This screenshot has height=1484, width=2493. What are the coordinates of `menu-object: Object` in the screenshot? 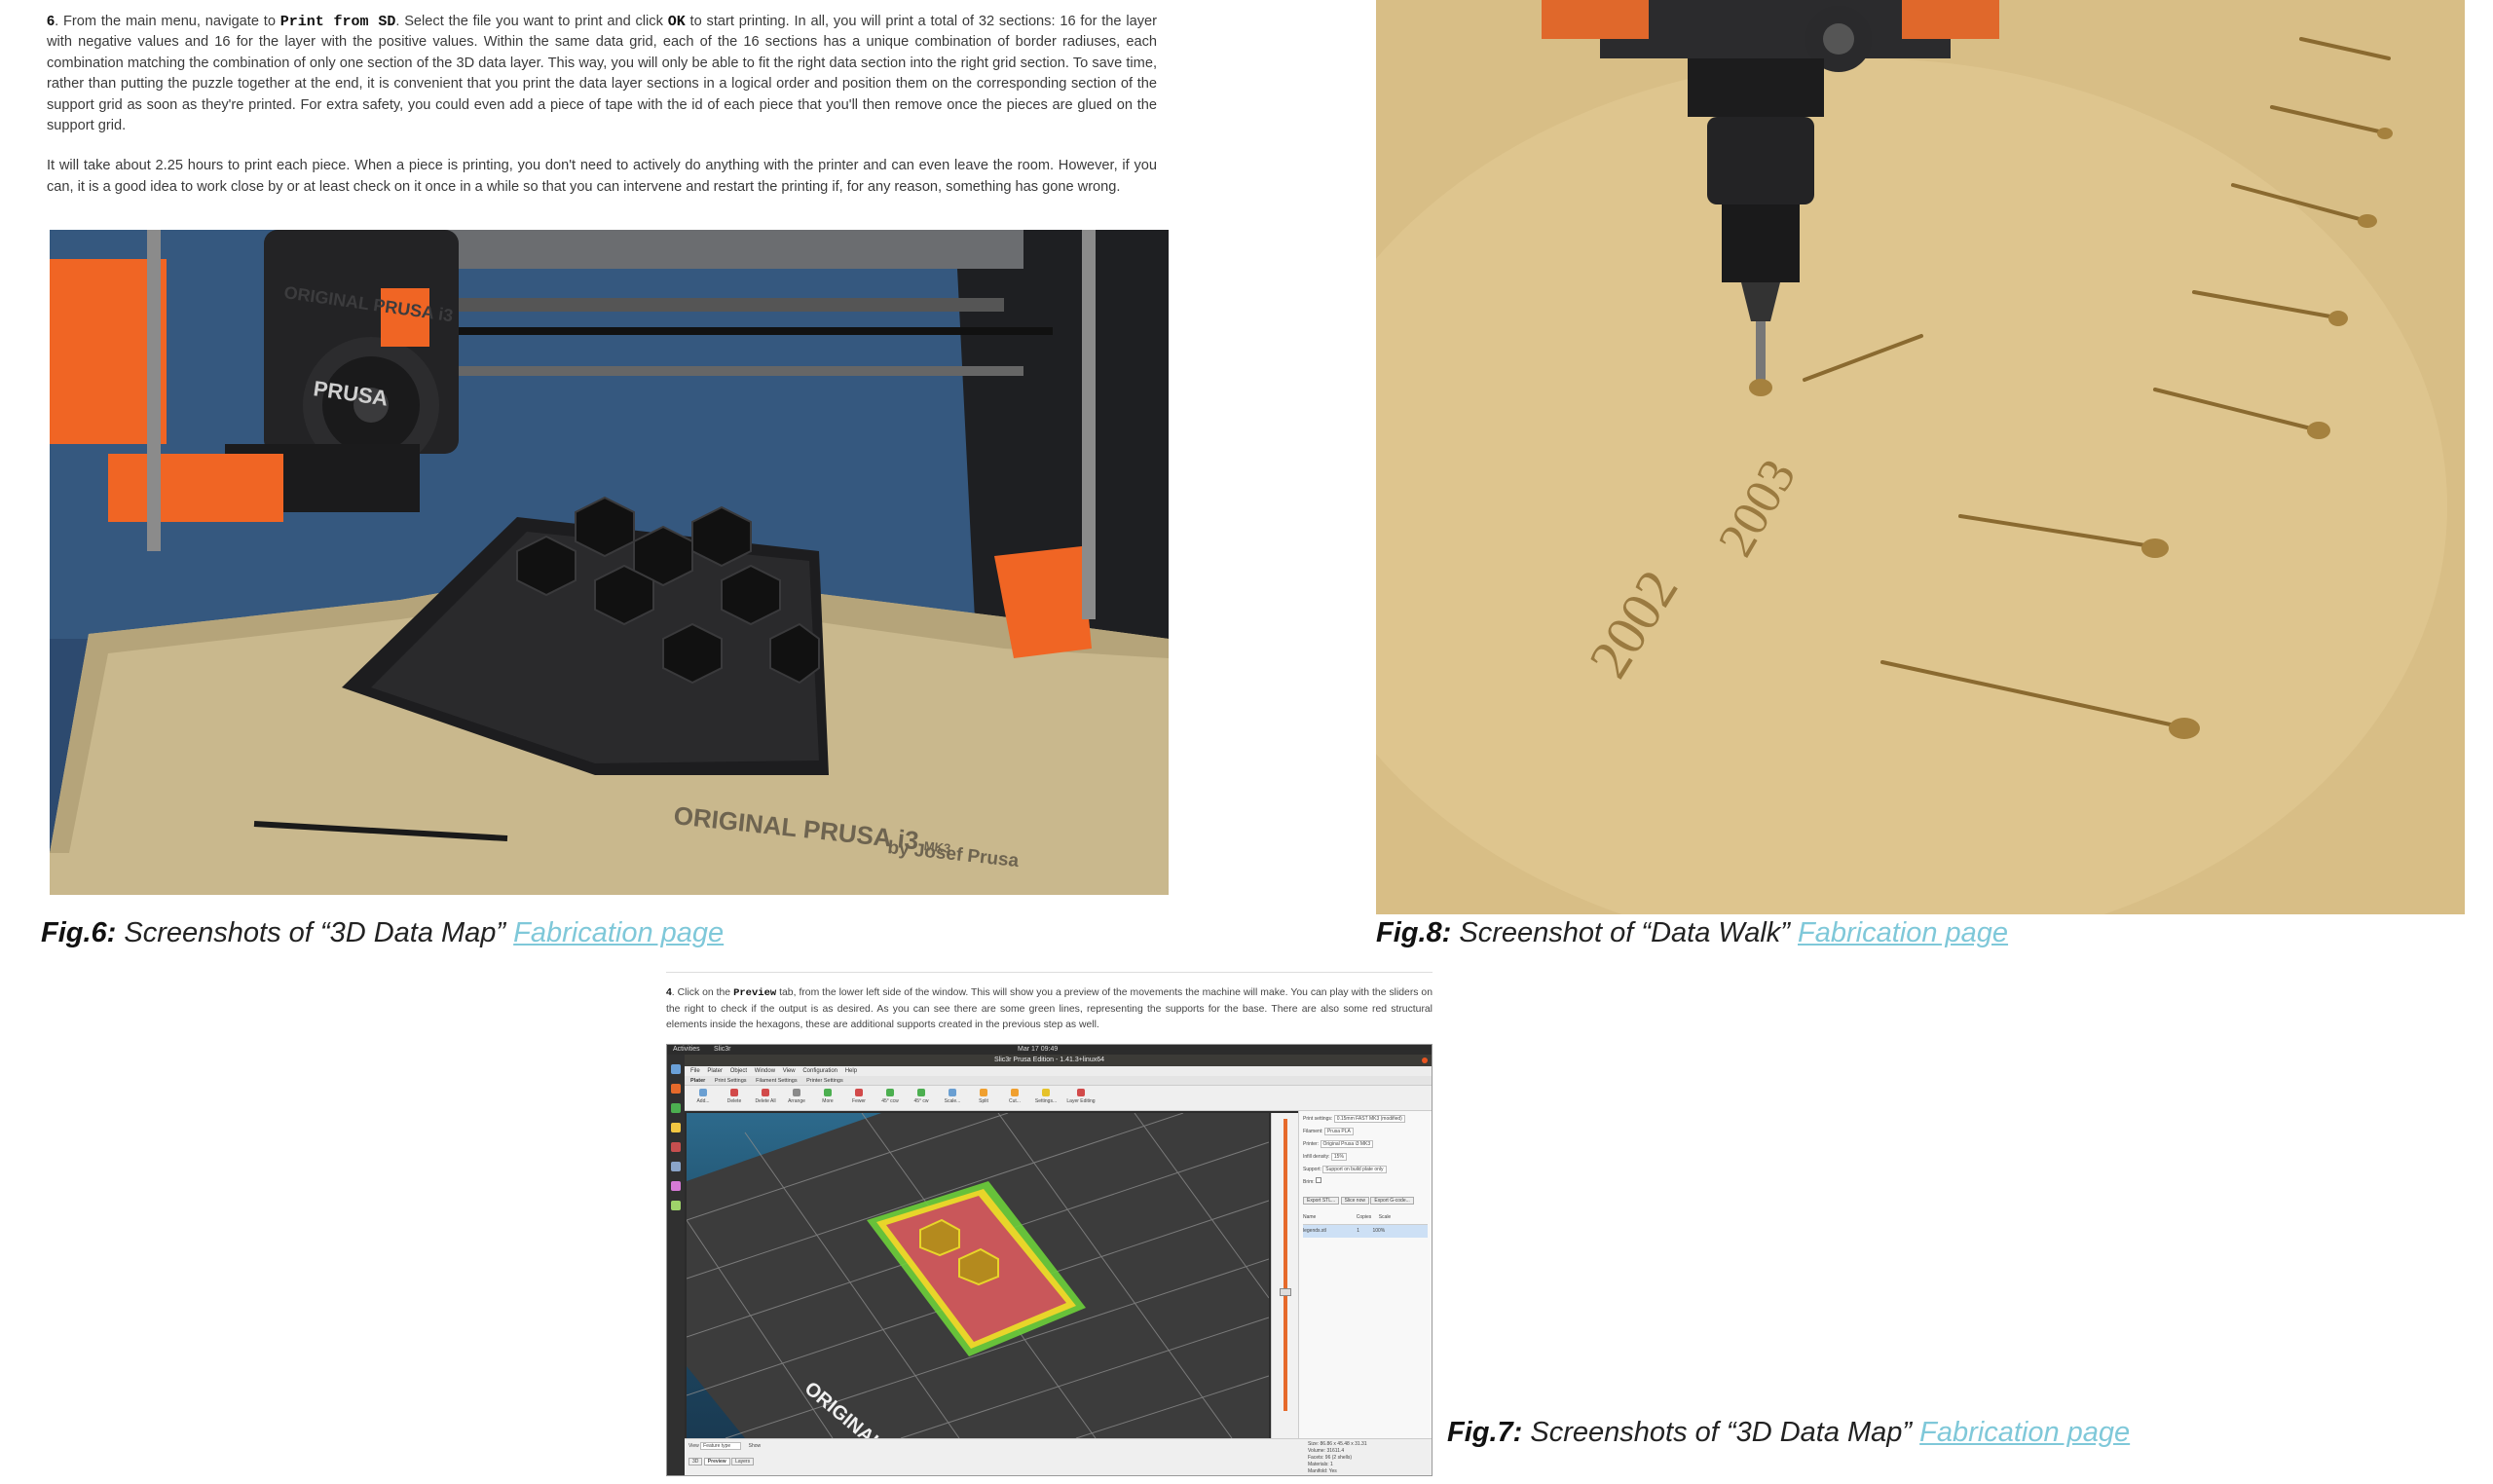 It's located at (739, 1071).